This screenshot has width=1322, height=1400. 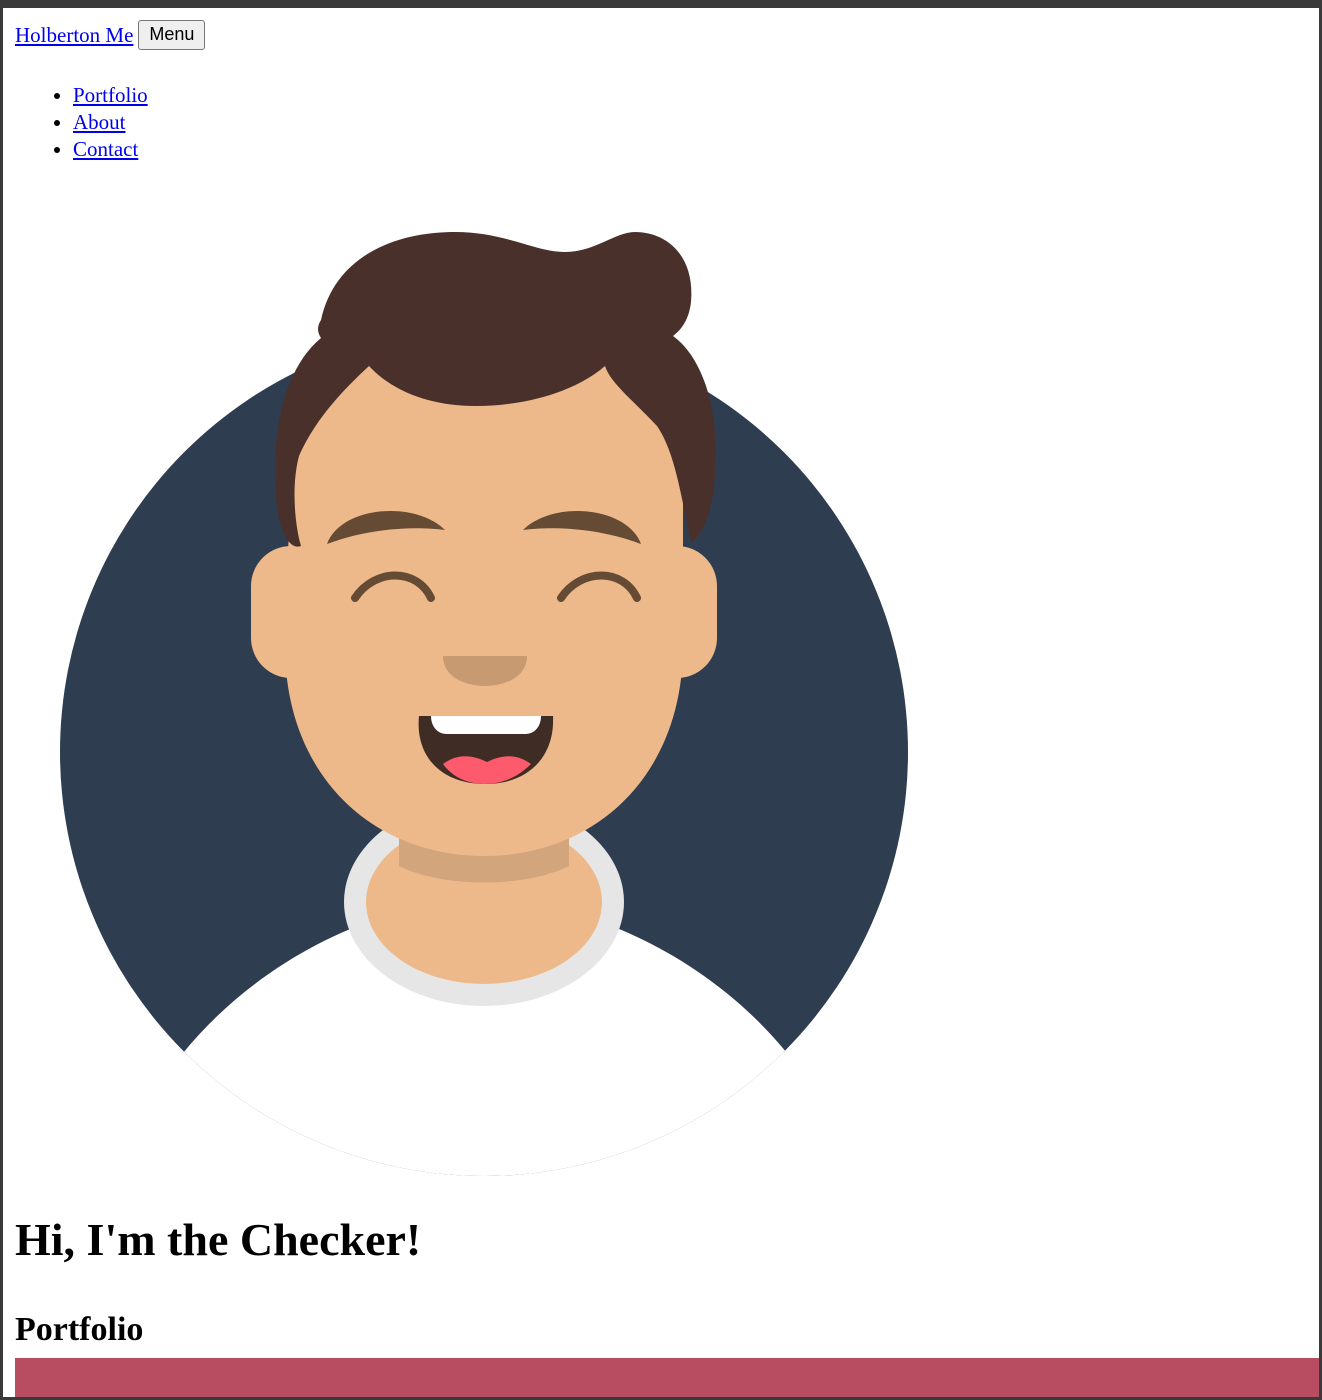 I want to click on nav-link-about: About, so click(x=99, y=122).